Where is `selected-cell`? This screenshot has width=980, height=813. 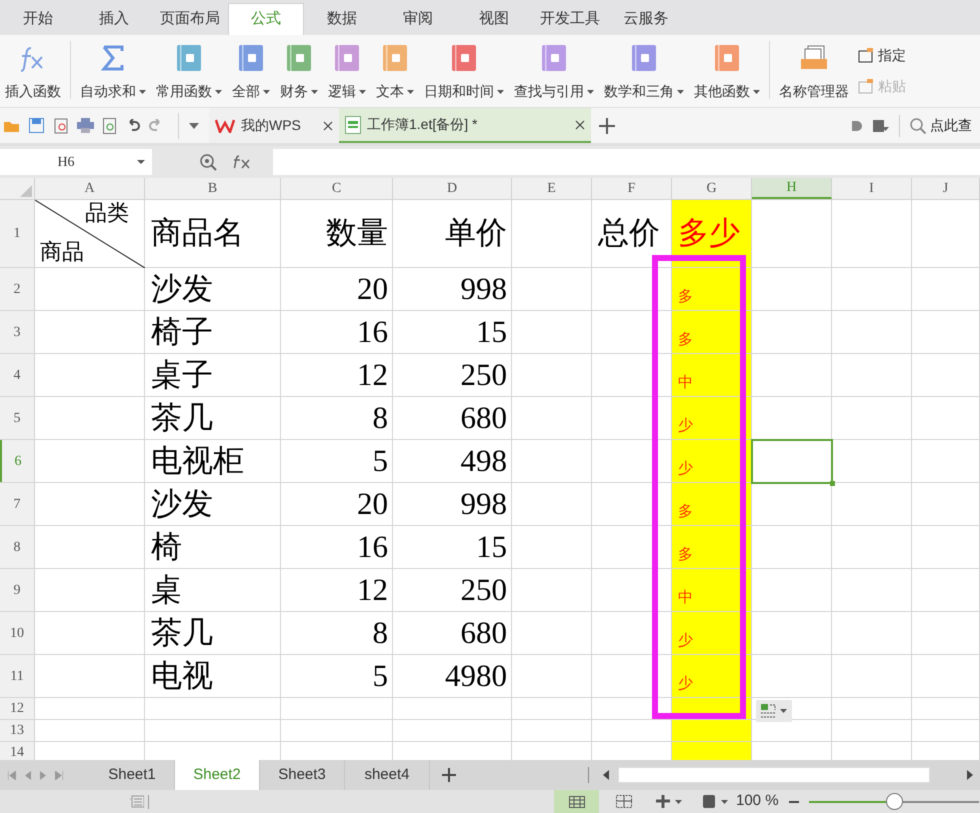 selected-cell is located at coordinates (792, 461).